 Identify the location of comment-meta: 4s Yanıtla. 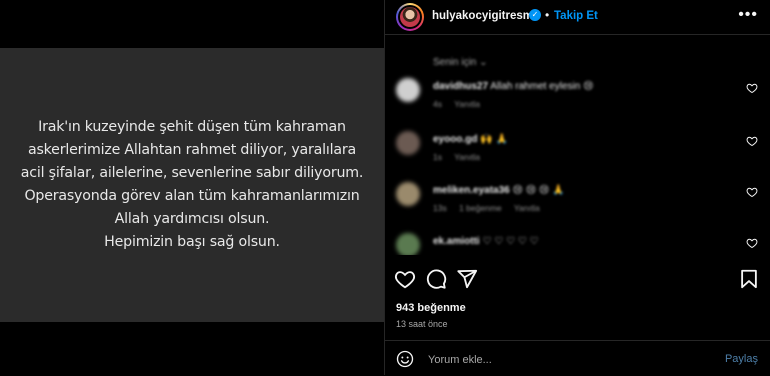
(461, 104).